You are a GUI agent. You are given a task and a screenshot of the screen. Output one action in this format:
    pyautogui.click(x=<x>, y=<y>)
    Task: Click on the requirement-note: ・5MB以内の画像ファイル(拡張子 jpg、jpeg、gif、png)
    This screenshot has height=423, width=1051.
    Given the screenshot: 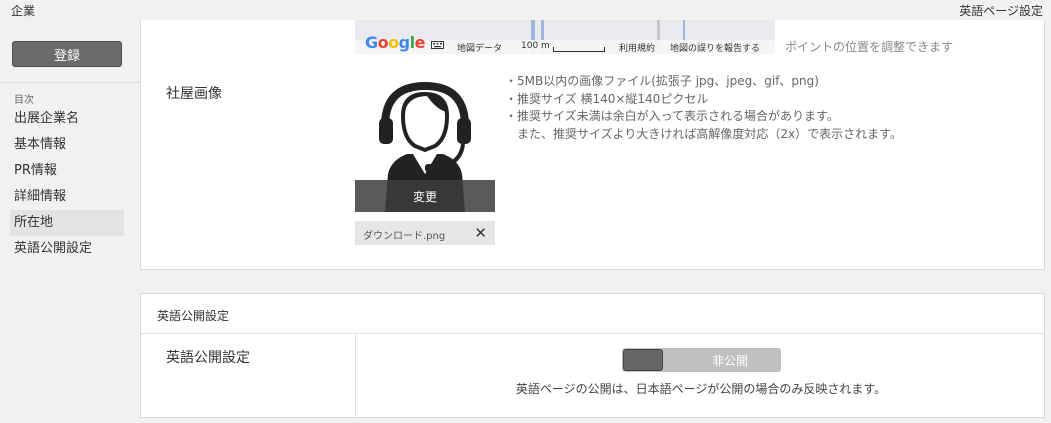 What is the action you would take?
    pyautogui.click(x=662, y=81)
    